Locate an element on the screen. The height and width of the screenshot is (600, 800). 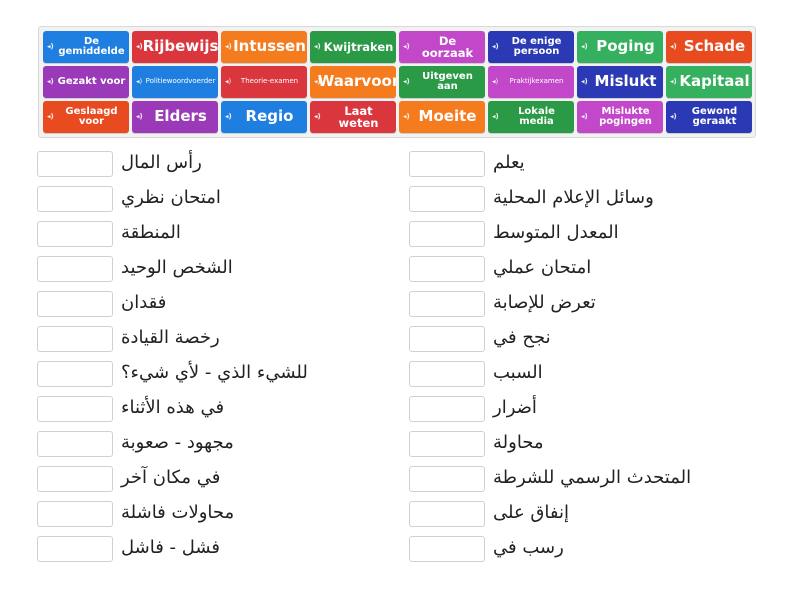
tile-label: Poging is located at coordinates (625, 46).